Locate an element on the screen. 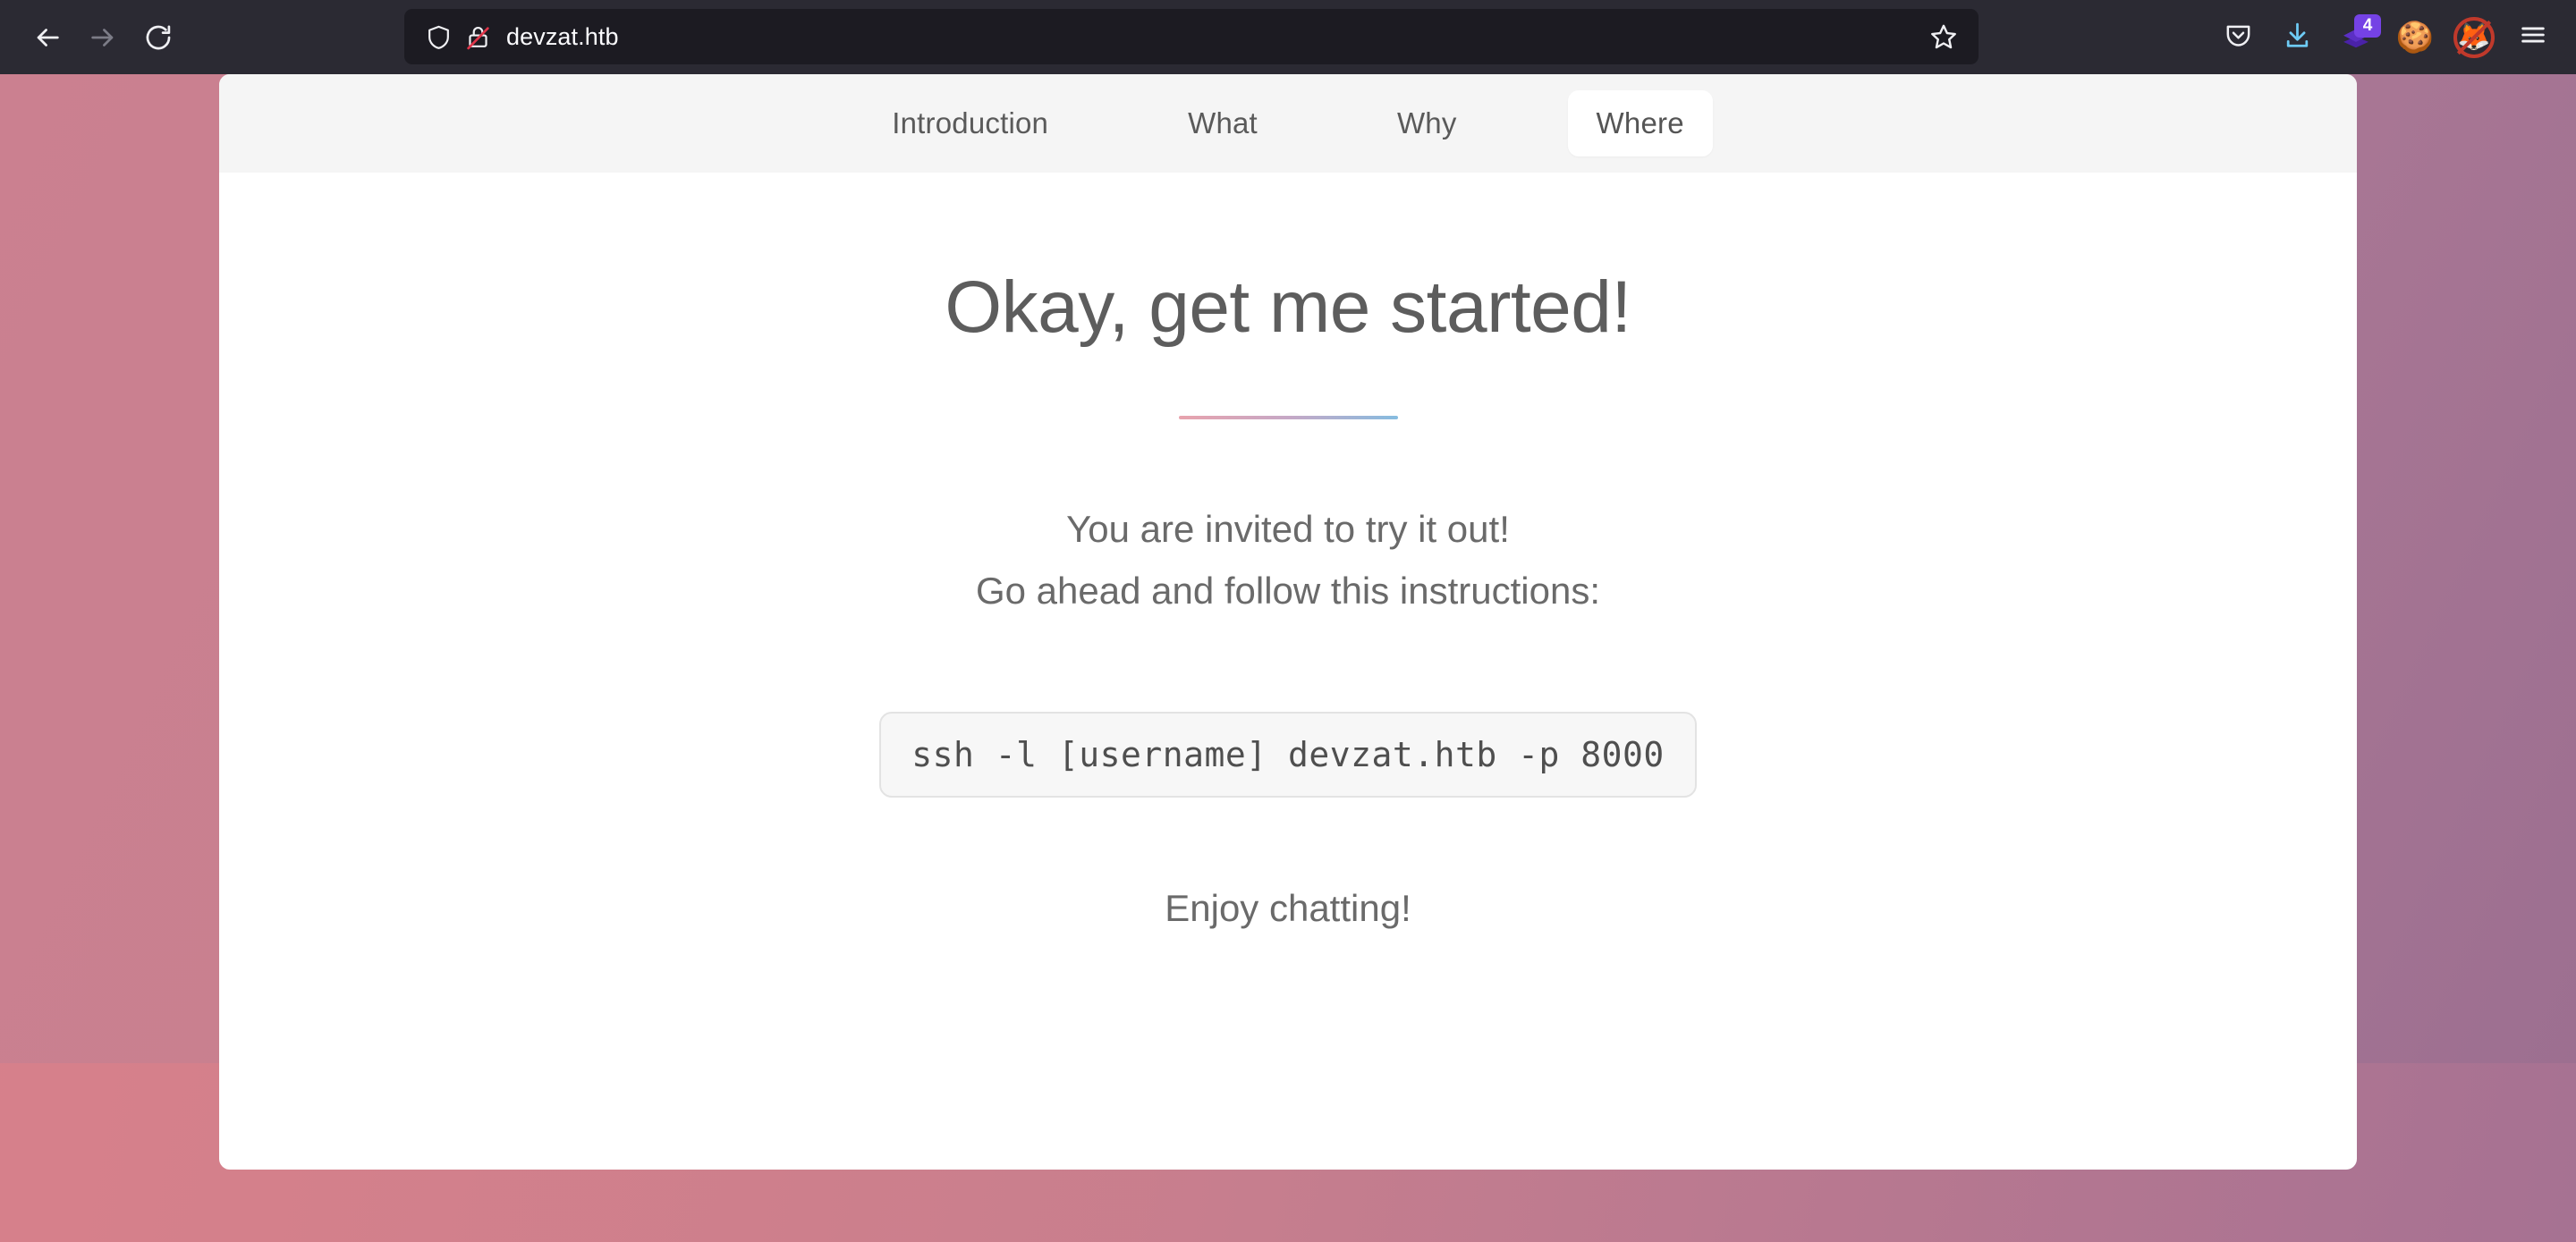 This screenshot has height=1242, width=2576. forward-button is located at coordinates (103, 38).